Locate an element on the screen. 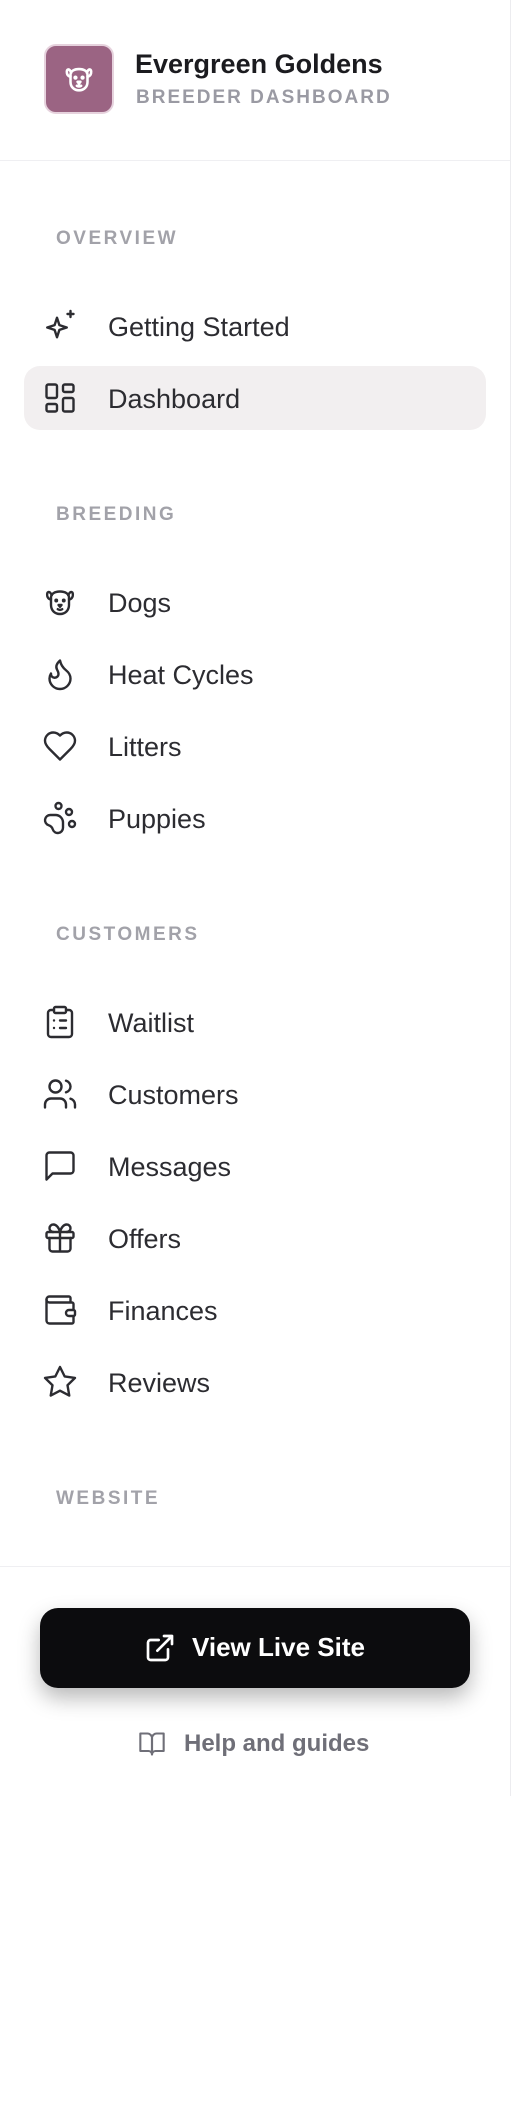 This screenshot has height=2118, width=512. nav-item-waitlist: Waitlist is located at coordinates (255, 1022).